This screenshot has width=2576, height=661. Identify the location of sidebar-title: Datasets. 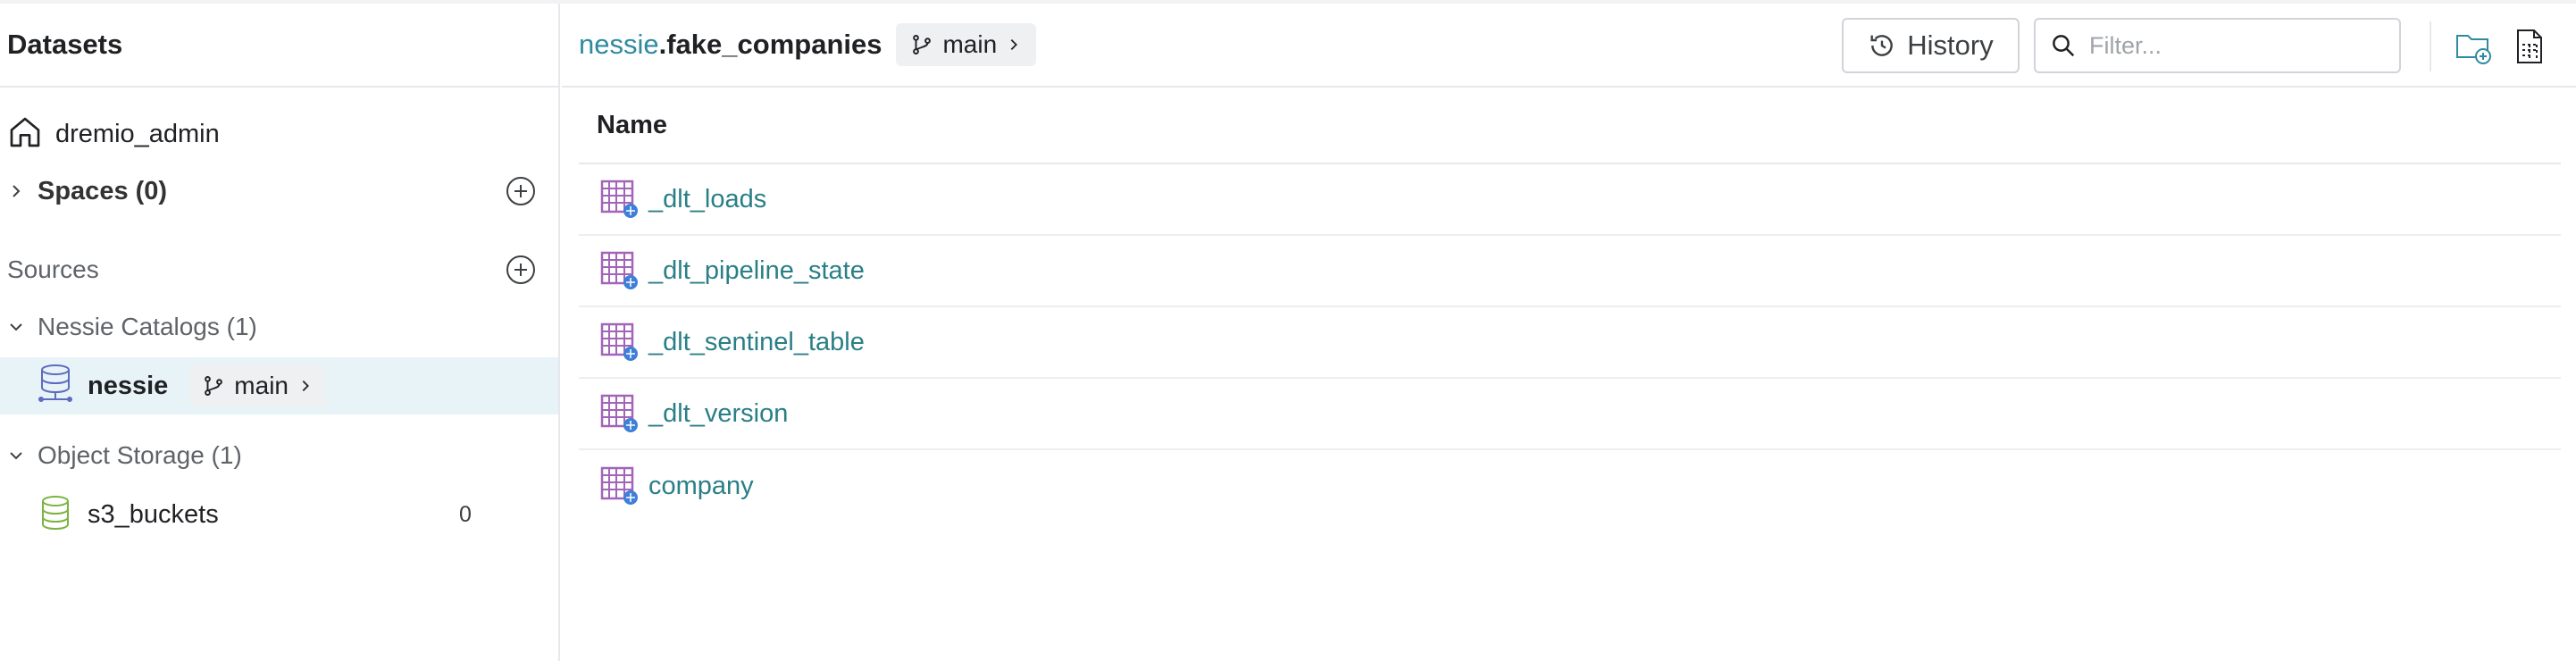
(65, 45).